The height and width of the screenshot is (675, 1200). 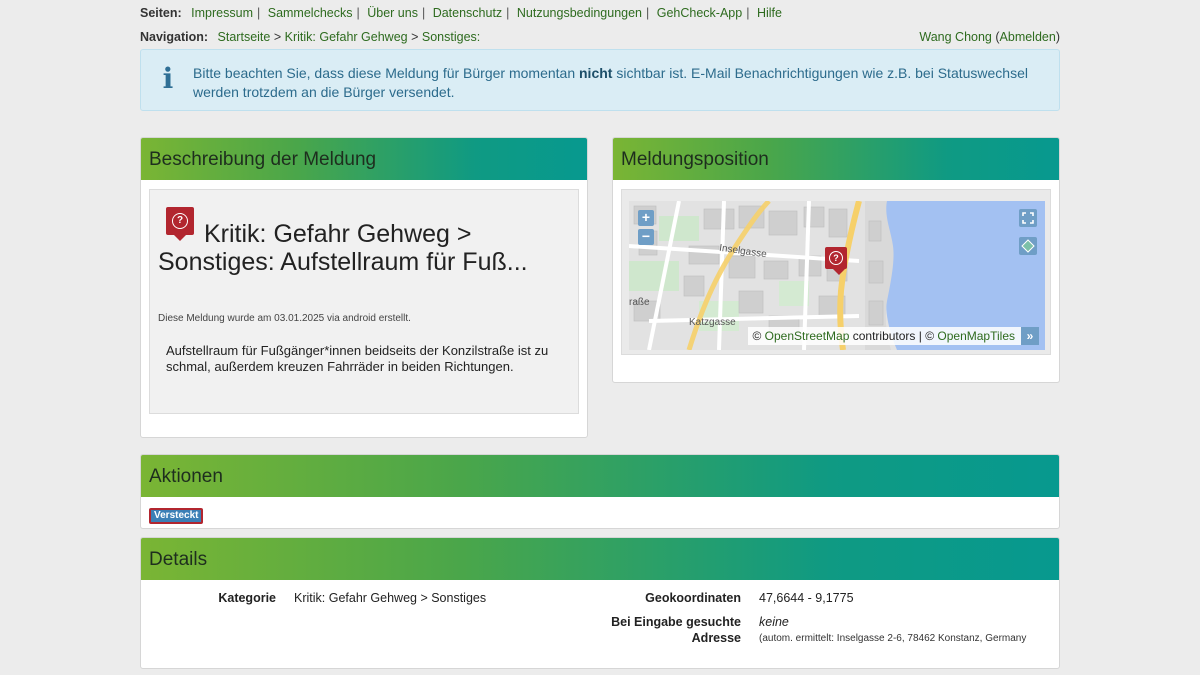 What do you see at coordinates (451, 37) in the screenshot?
I see `breadcrumb-subcategory: Sonstiges:` at bounding box center [451, 37].